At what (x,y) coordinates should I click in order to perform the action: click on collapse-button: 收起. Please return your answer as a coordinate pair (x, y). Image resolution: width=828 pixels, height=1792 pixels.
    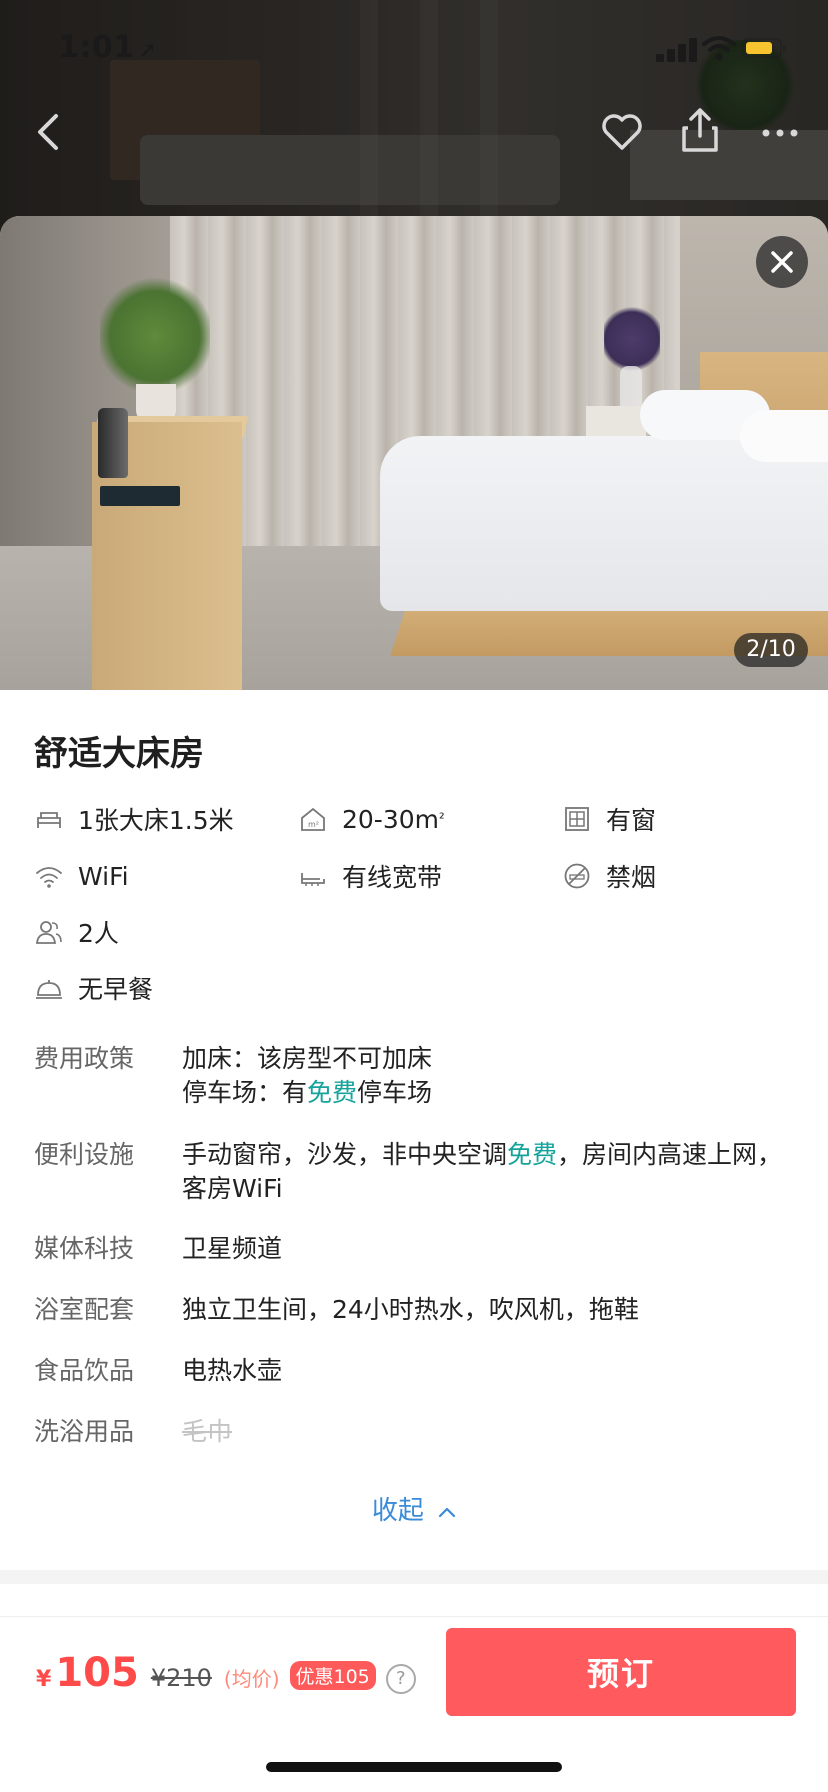
    Looking at the image, I should click on (414, 1508).